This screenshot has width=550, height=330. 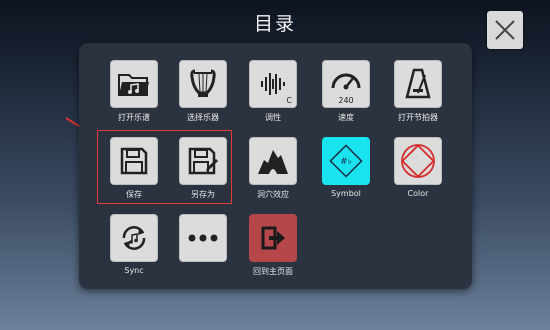 I want to click on speed-value: 240, so click(x=346, y=100).